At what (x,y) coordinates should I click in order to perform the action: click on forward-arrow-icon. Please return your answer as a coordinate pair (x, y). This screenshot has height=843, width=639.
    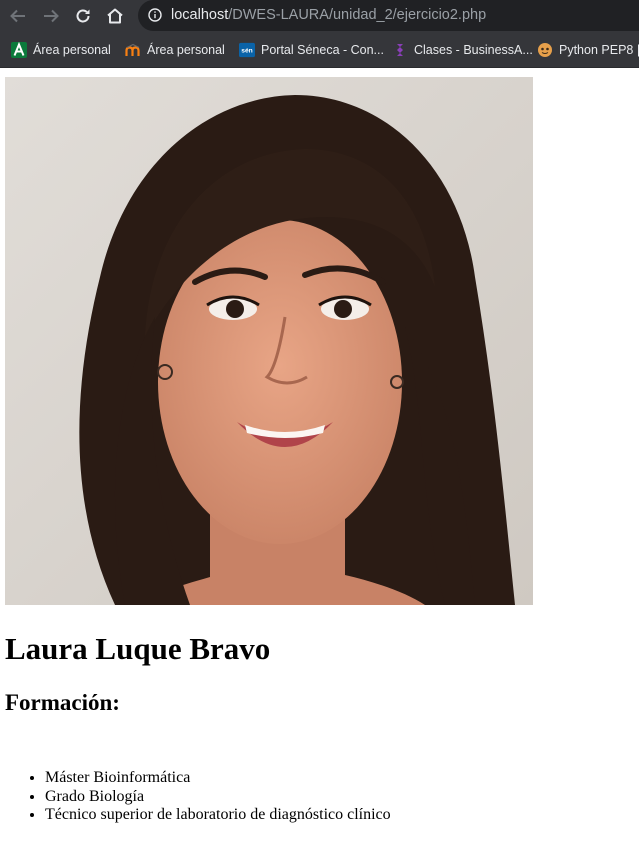
    Looking at the image, I should click on (51, 16).